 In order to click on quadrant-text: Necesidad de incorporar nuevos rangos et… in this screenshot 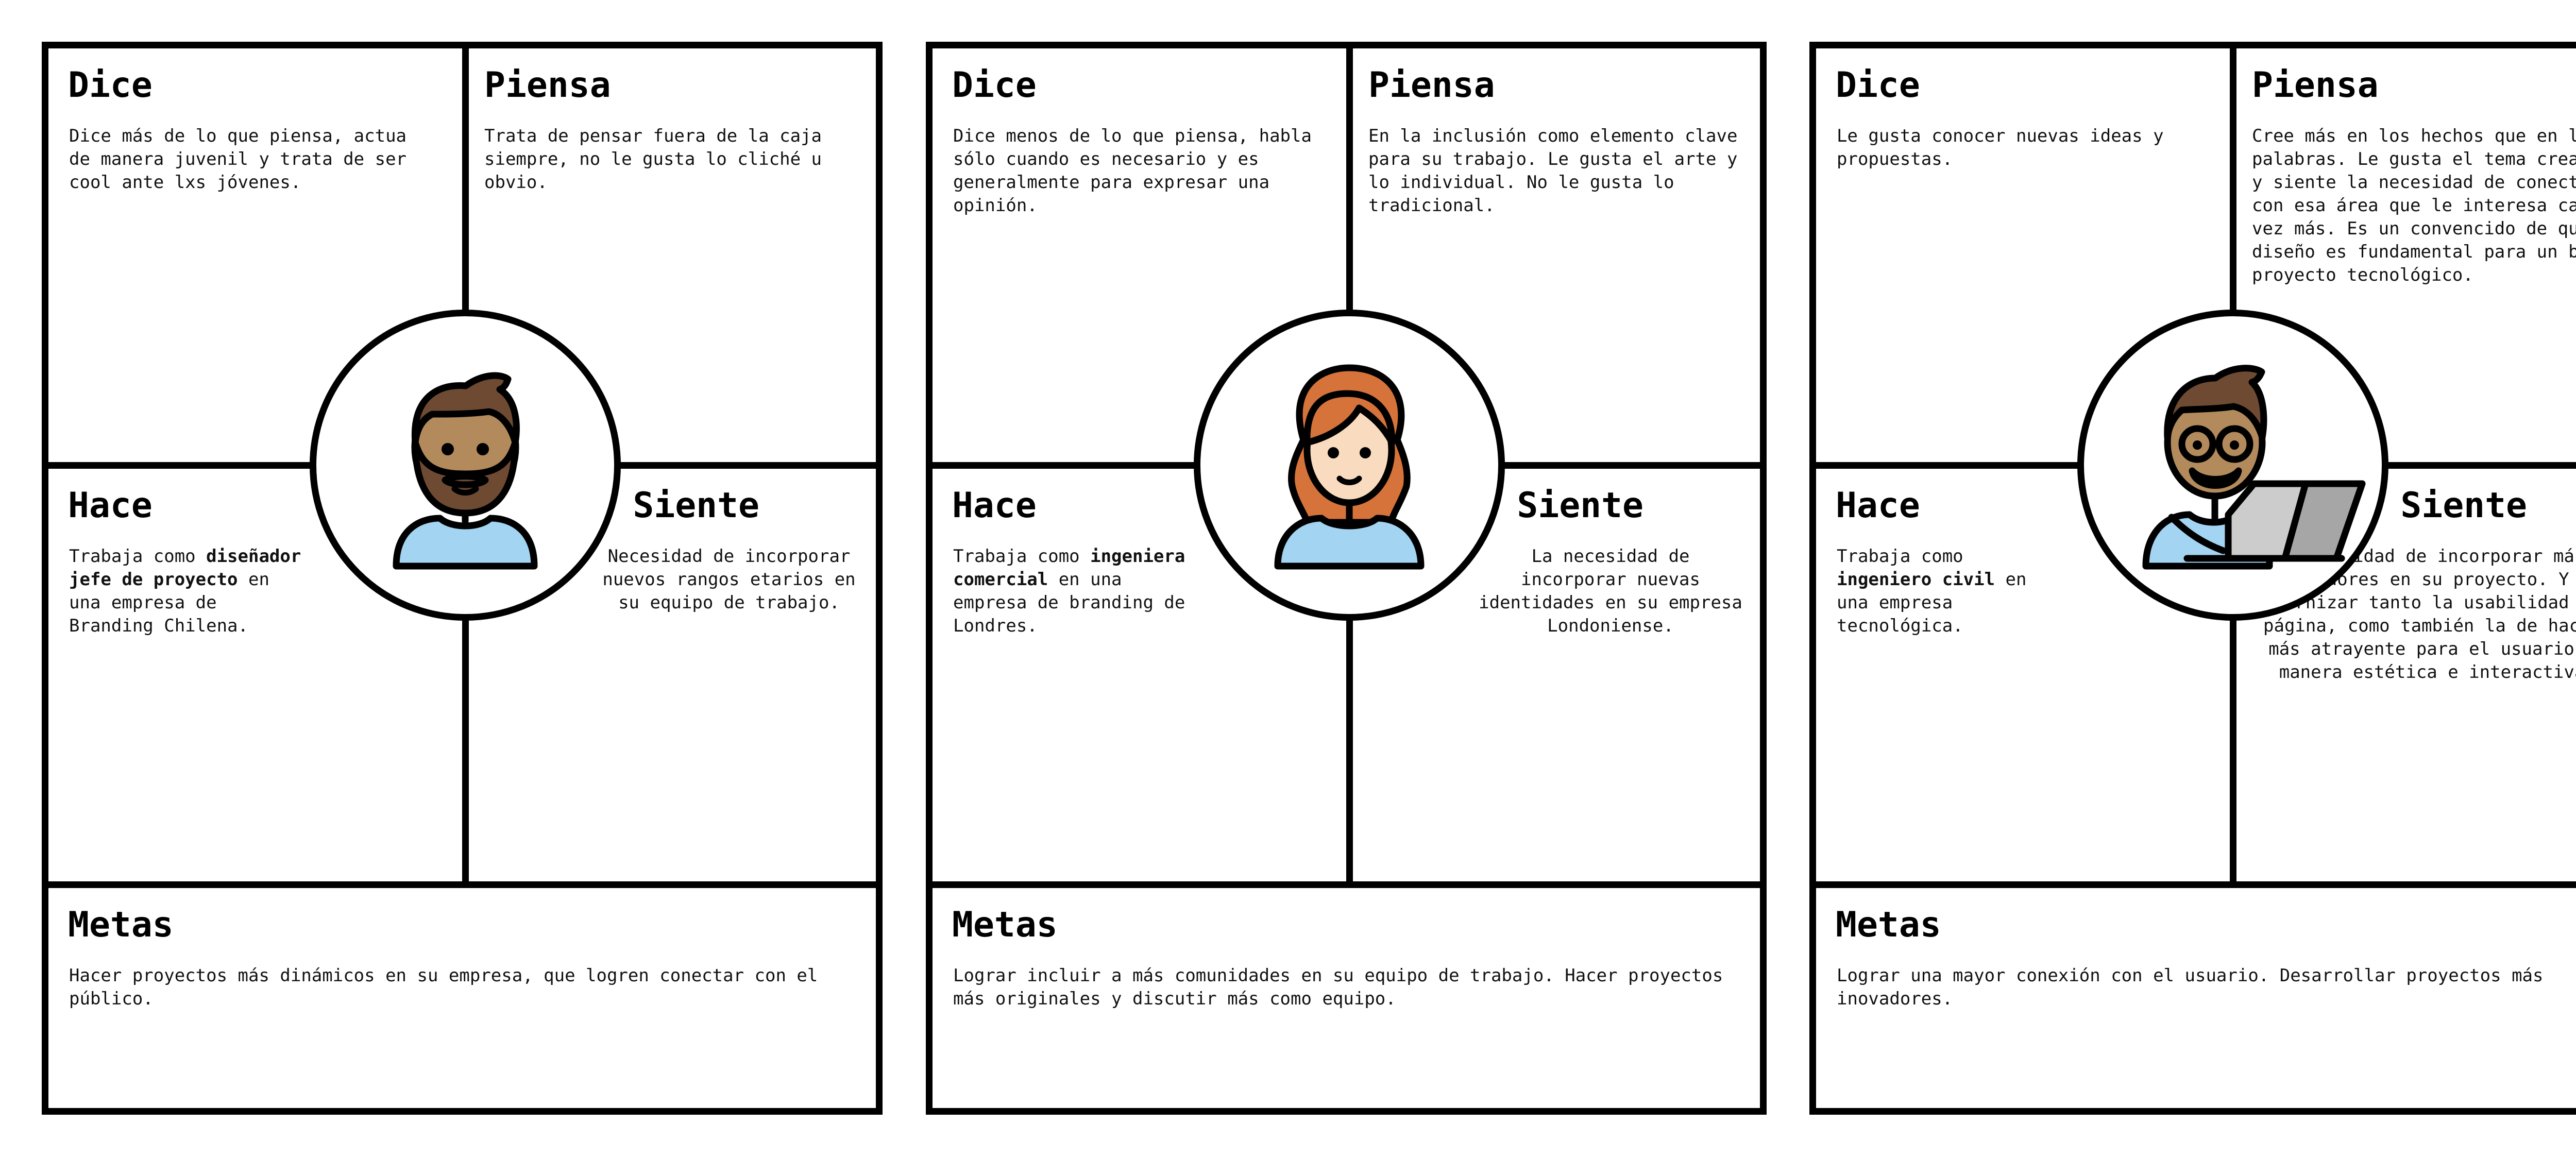, I will do `click(729, 579)`.